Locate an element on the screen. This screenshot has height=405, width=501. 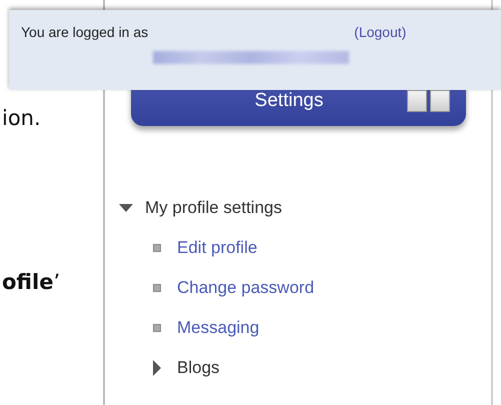
document-text: ofile’ is located at coordinates (31, 282).